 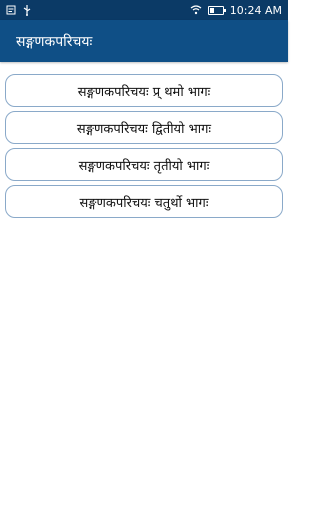 What do you see at coordinates (54, 41) in the screenshot?
I see `page-title: सङ्गणकपरिचयः` at bounding box center [54, 41].